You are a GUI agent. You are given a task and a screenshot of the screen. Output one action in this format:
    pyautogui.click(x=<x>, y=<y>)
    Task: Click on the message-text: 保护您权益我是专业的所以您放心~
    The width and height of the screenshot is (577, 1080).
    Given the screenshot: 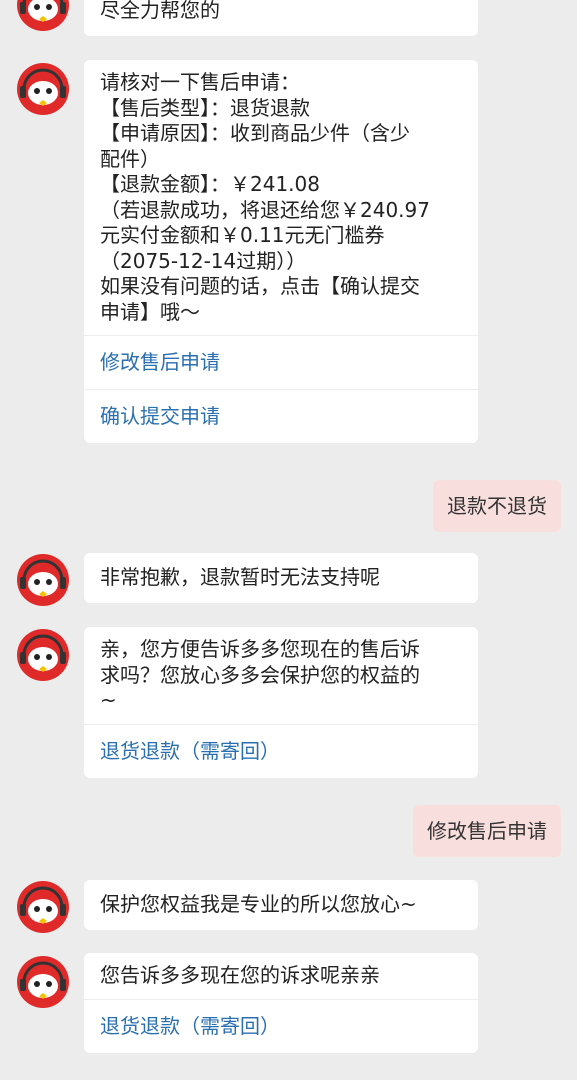 What is the action you would take?
    pyautogui.click(x=258, y=904)
    